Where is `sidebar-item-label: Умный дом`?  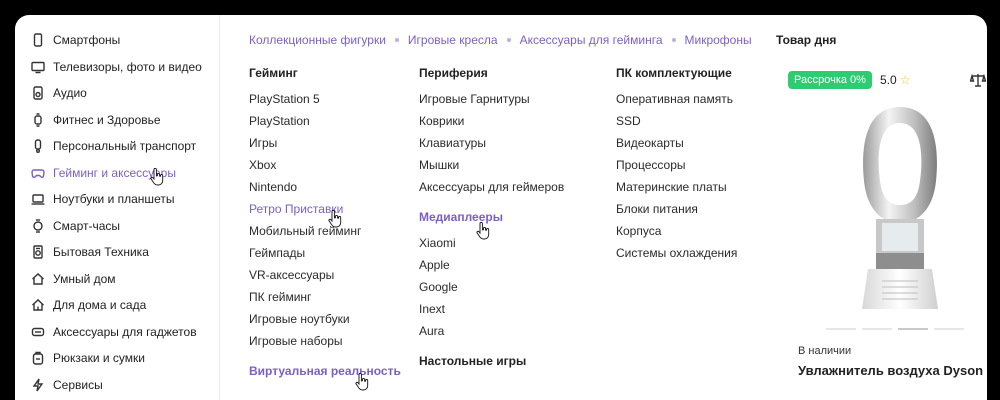
sidebar-item-label: Умный дом is located at coordinates (84, 278).